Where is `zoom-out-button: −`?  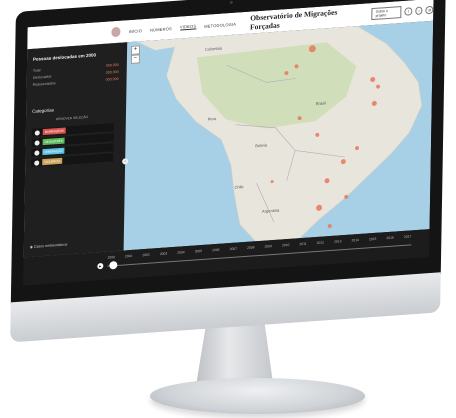
zoom-out-button: − is located at coordinates (135, 59).